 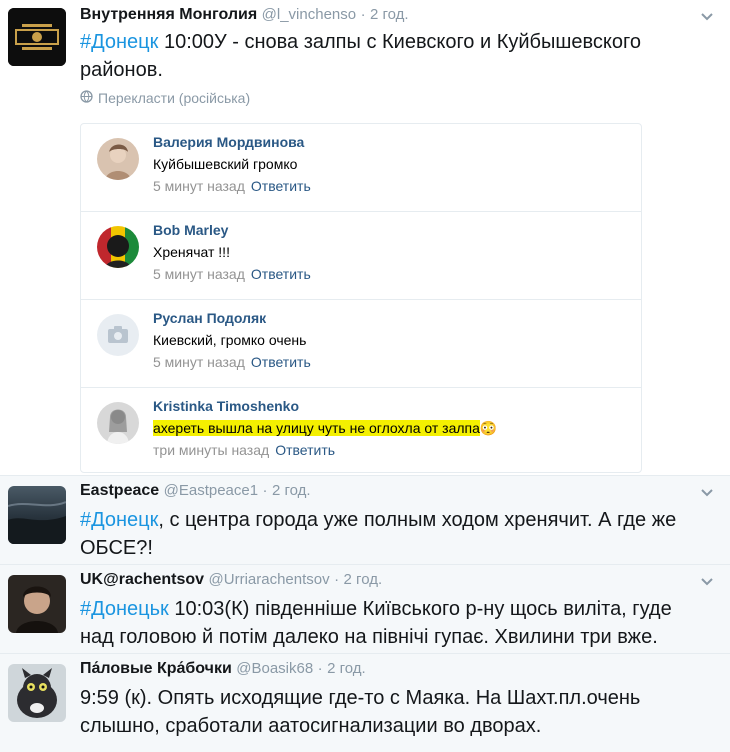 I want to click on comment-meta: три минуты назад Ответить, so click(x=244, y=450).